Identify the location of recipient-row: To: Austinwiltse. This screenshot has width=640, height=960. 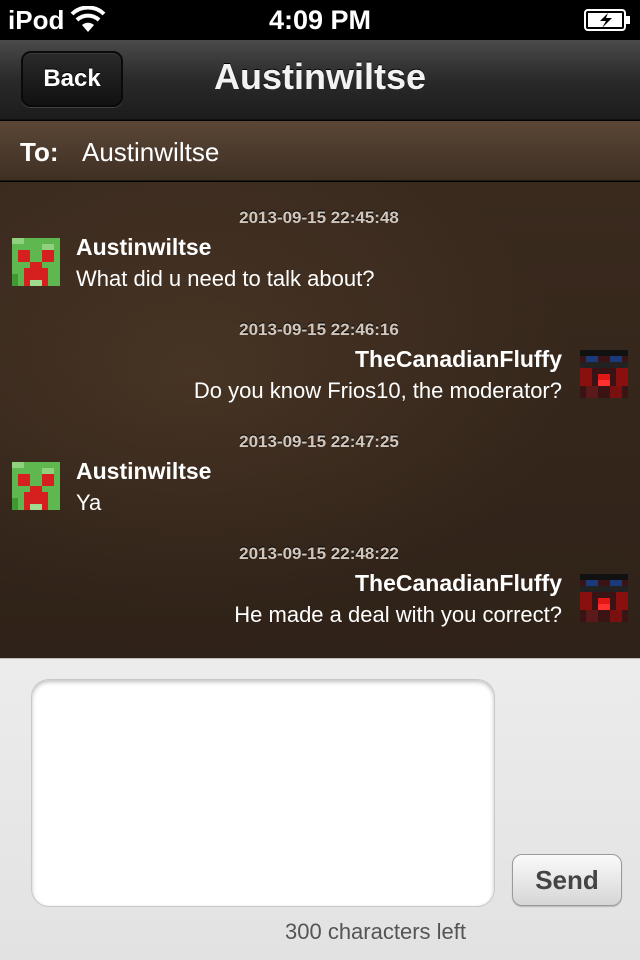
(320, 151).